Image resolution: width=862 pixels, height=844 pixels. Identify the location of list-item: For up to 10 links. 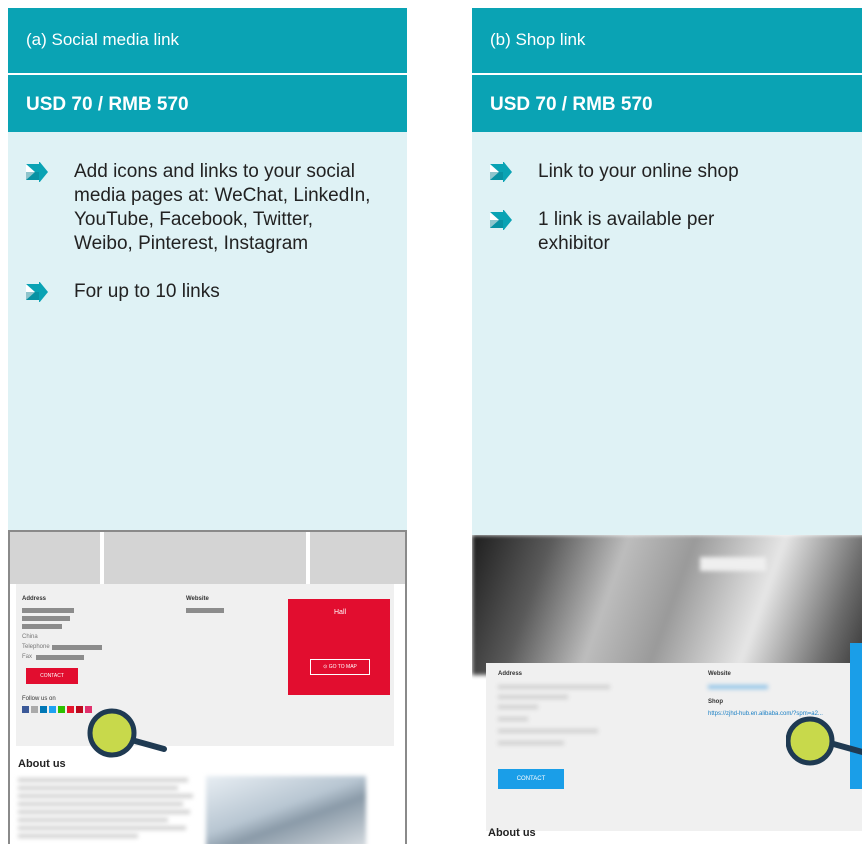
(206, 292).